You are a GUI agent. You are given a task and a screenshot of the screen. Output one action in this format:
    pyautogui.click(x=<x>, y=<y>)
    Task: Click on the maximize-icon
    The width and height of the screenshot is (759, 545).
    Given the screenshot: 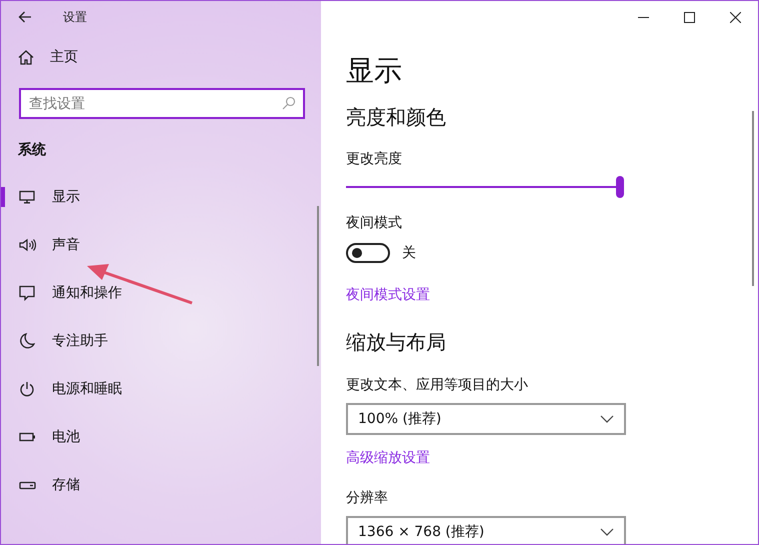 What is the action you would take?
    pyautogui.click(x=689, y=17)
    